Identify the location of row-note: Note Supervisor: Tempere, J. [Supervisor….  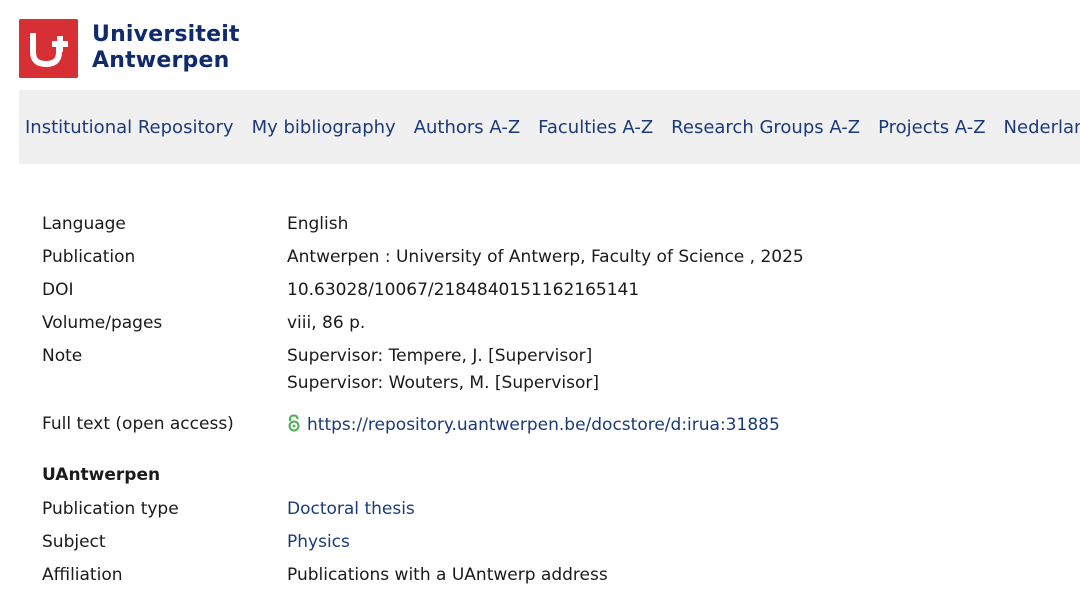
(542, 370).